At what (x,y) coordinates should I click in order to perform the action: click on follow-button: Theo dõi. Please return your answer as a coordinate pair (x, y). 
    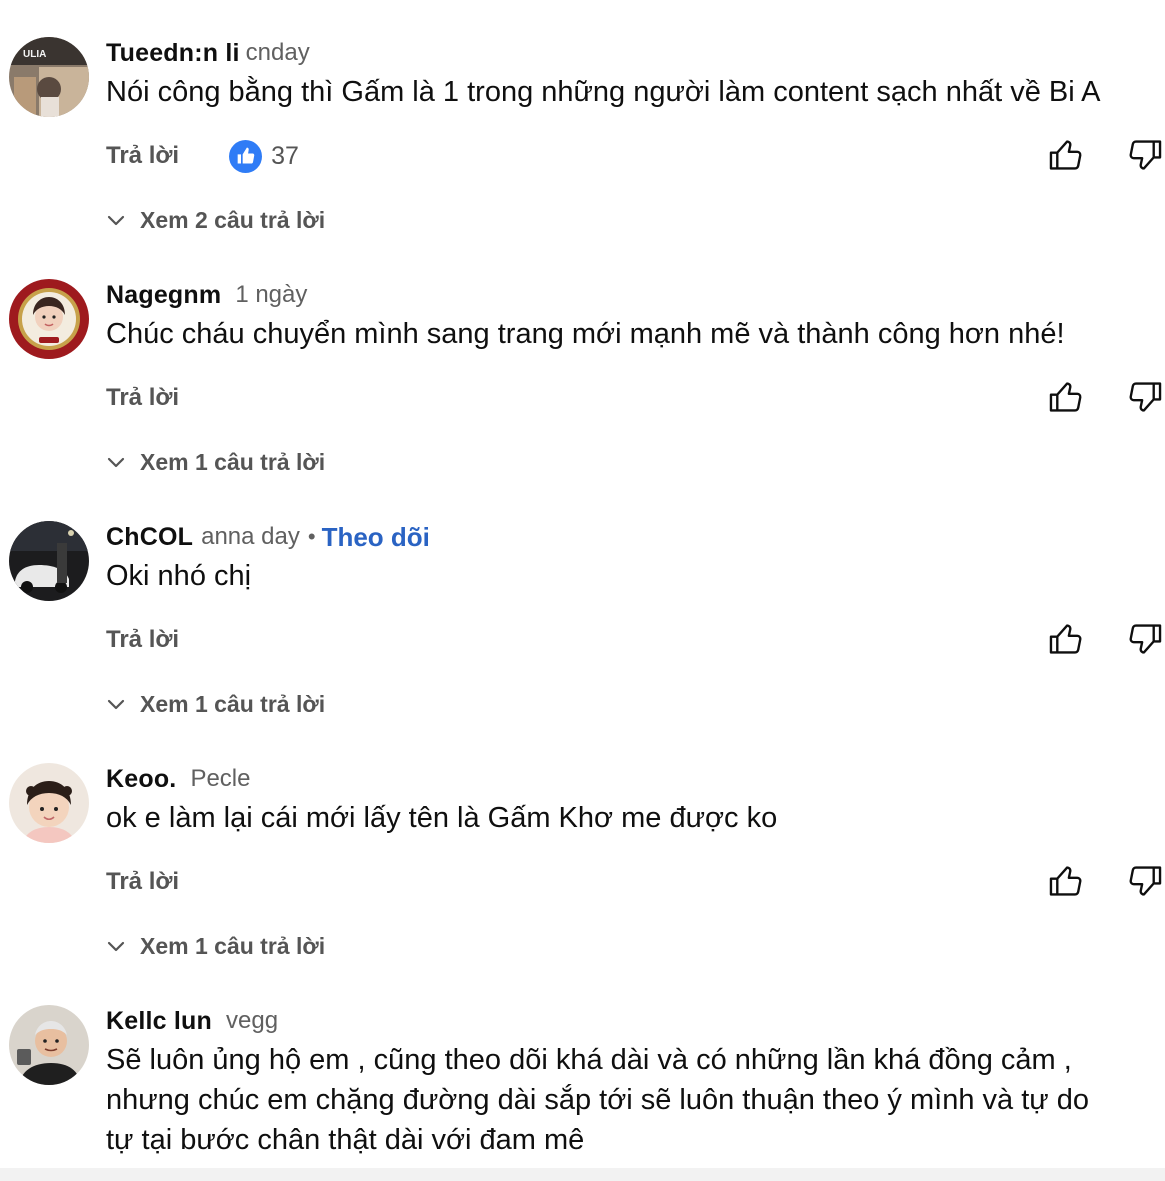
    Looking at the image, I should click on (376, 537).